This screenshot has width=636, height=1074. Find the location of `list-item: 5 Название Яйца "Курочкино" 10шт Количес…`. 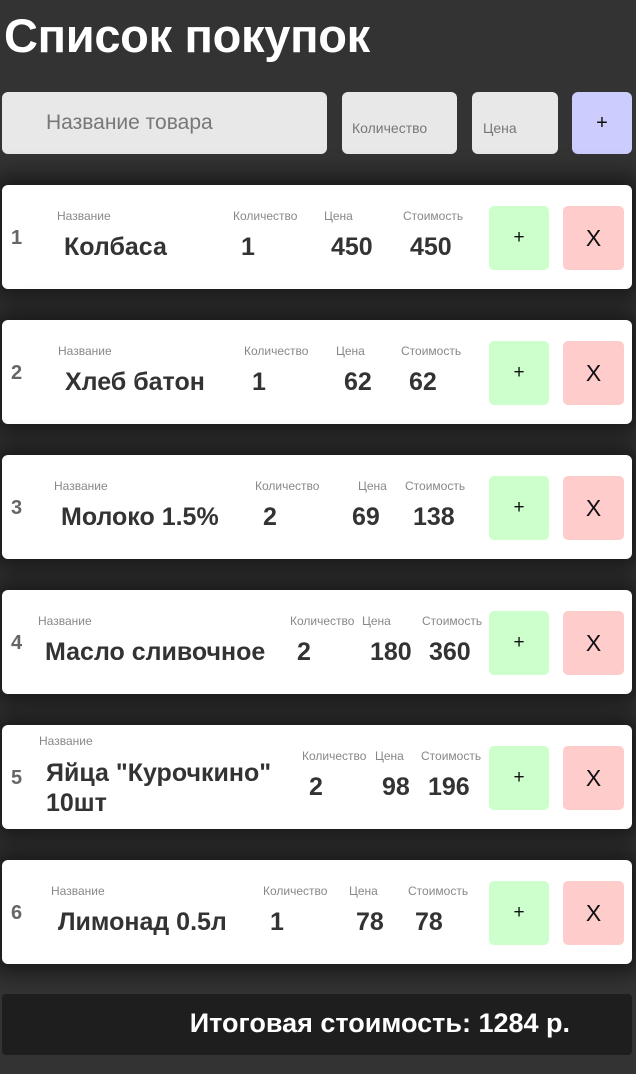

list-item: 5 Название Яйца "Курочкино" 10шт Количес… is located at coordinates (317, 777).